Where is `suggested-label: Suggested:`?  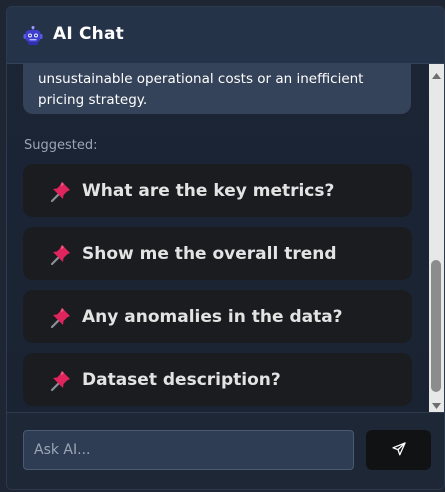 suggested-label: Suggested: is located at coordinates (61, 145).